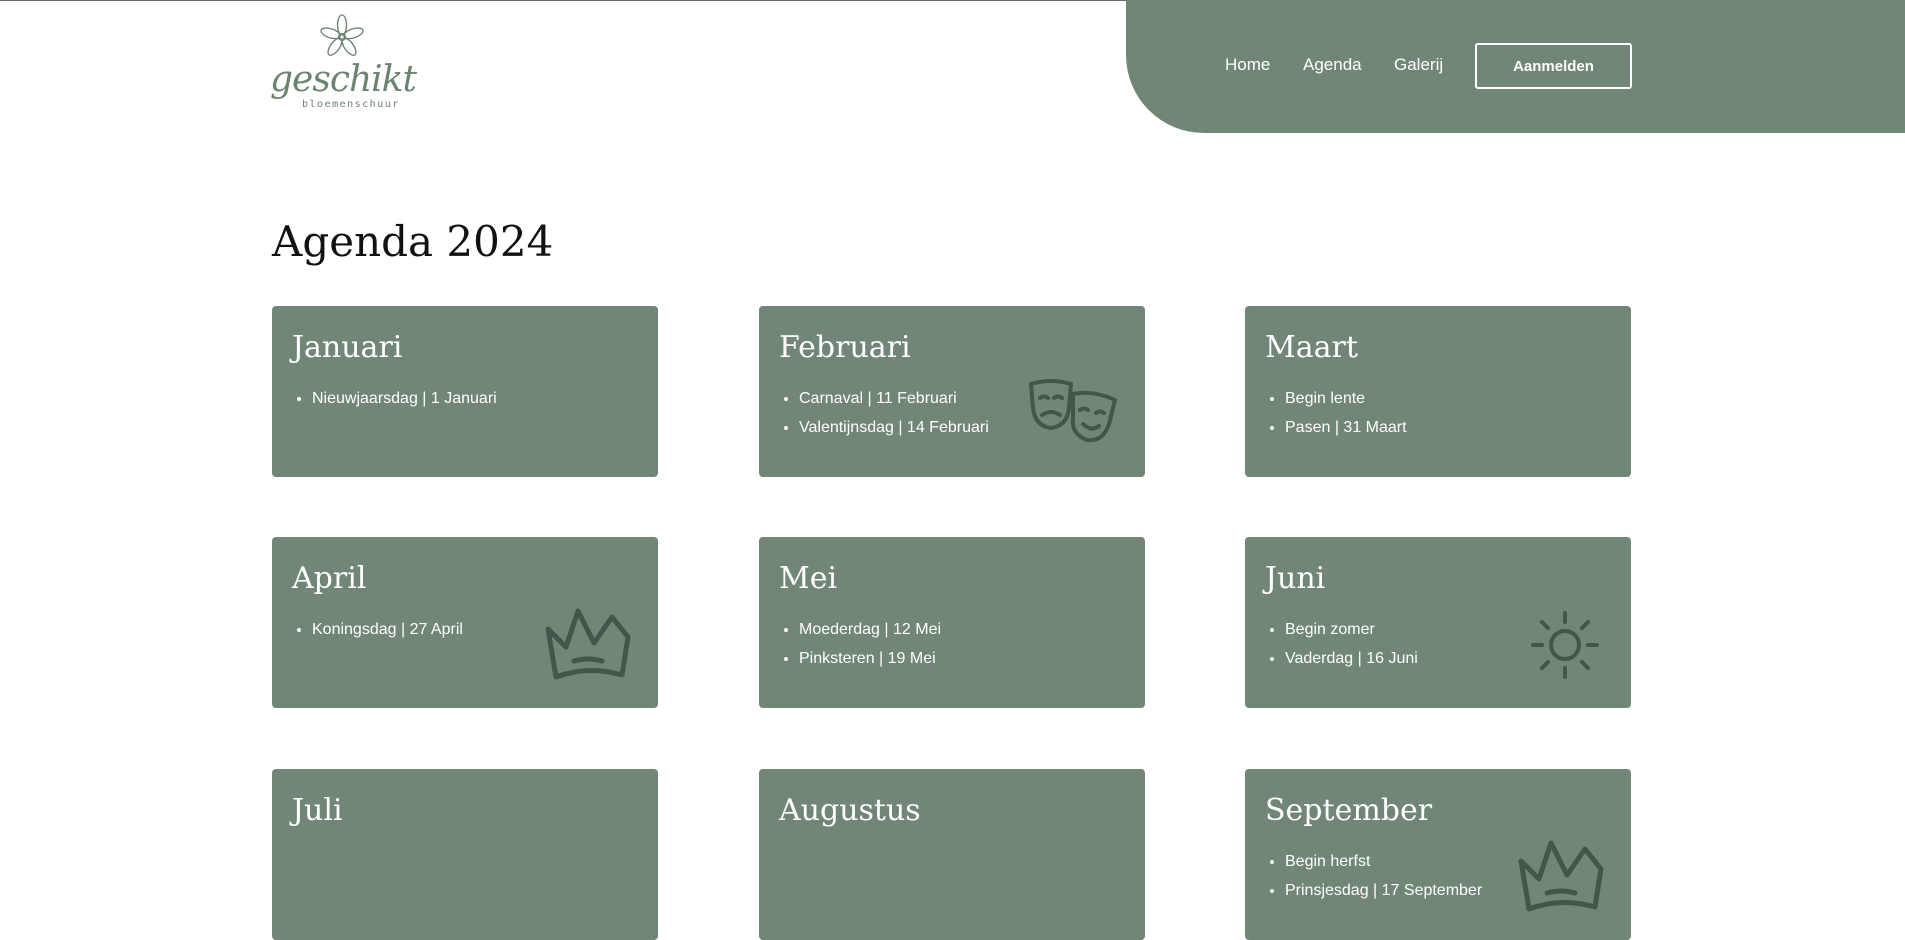  What do you see at coordinates (351, 104) in the screenshot?
I see `logo-tagline: bloemenschuur` at bounding box center [351, 104].